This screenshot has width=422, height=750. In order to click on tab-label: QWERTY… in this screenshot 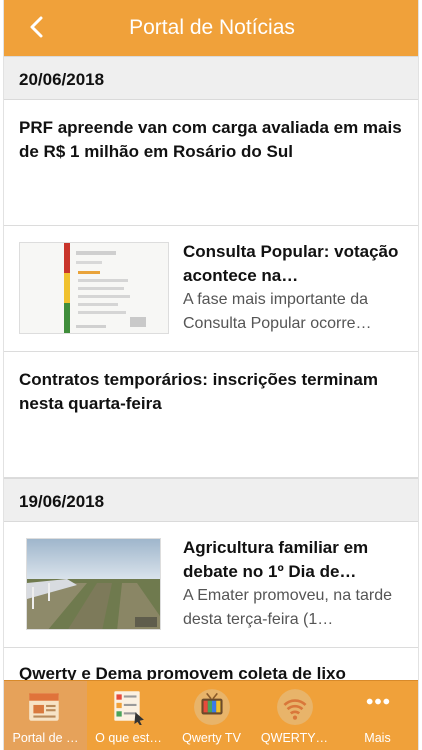, I will do `click(294, 738)`.